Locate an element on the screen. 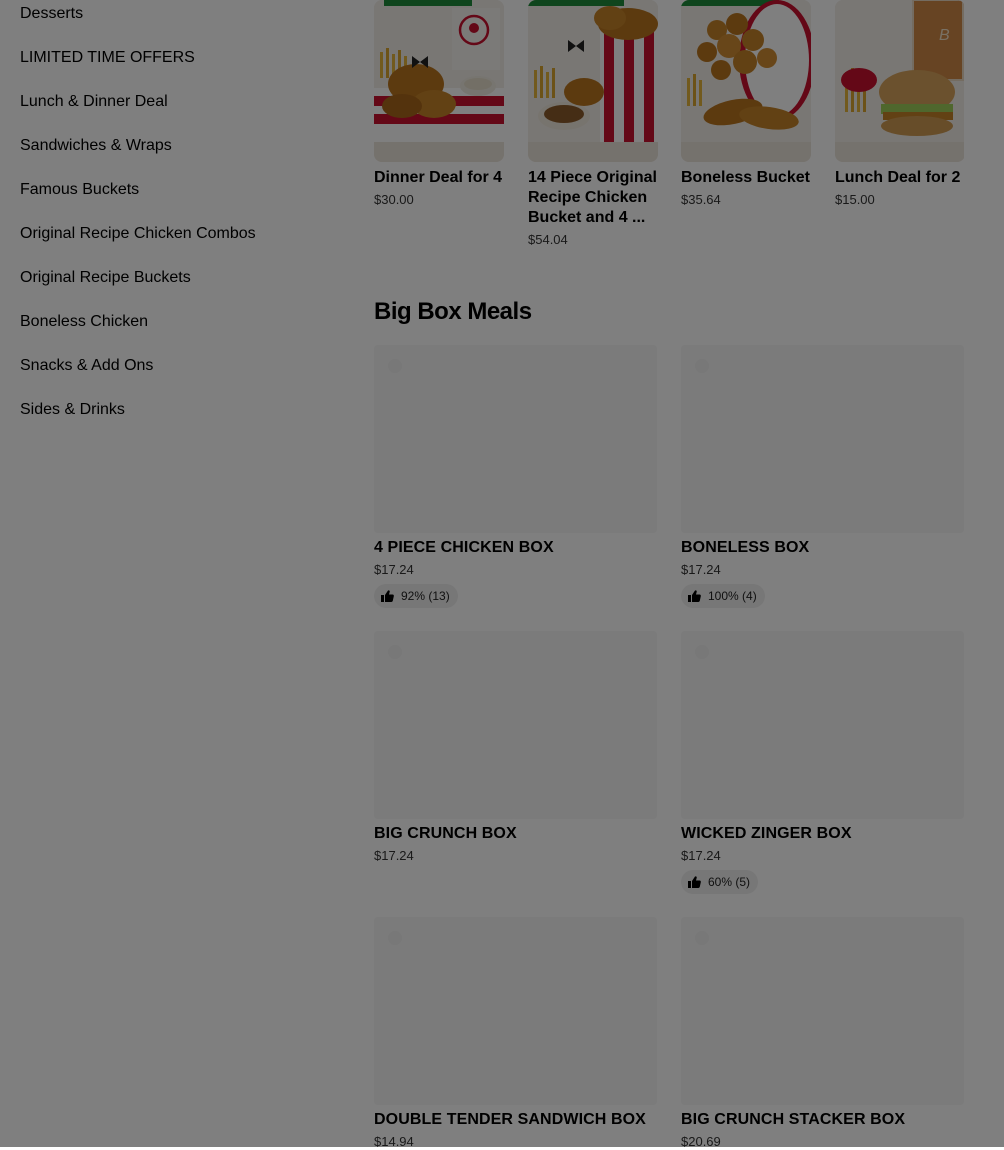 This screenshot has height=1150, width=1004. meal-name: BIG CRUNCH BOX is located at coordinates (445, 833).